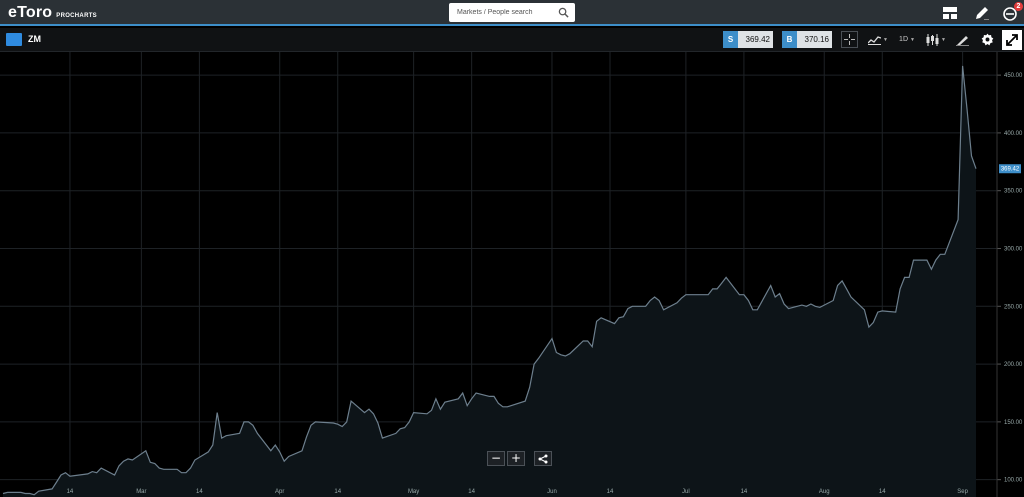 Image resolution: width=1024 pixels, height=497 pixels. Describe the element at coordinates (1013, 76) in the screenshot. I see `y-tick-label: 450.00` at that location.